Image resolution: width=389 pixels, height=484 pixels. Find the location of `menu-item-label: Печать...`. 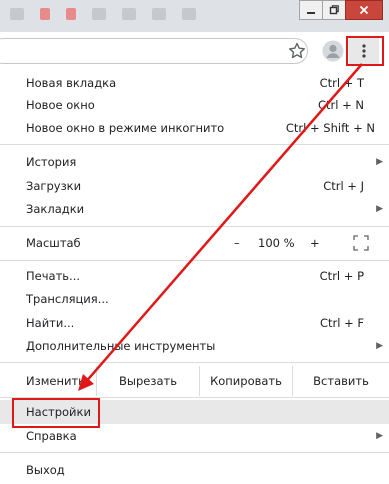

menu-item-label: Печать... is located at coordinates (53, 276).